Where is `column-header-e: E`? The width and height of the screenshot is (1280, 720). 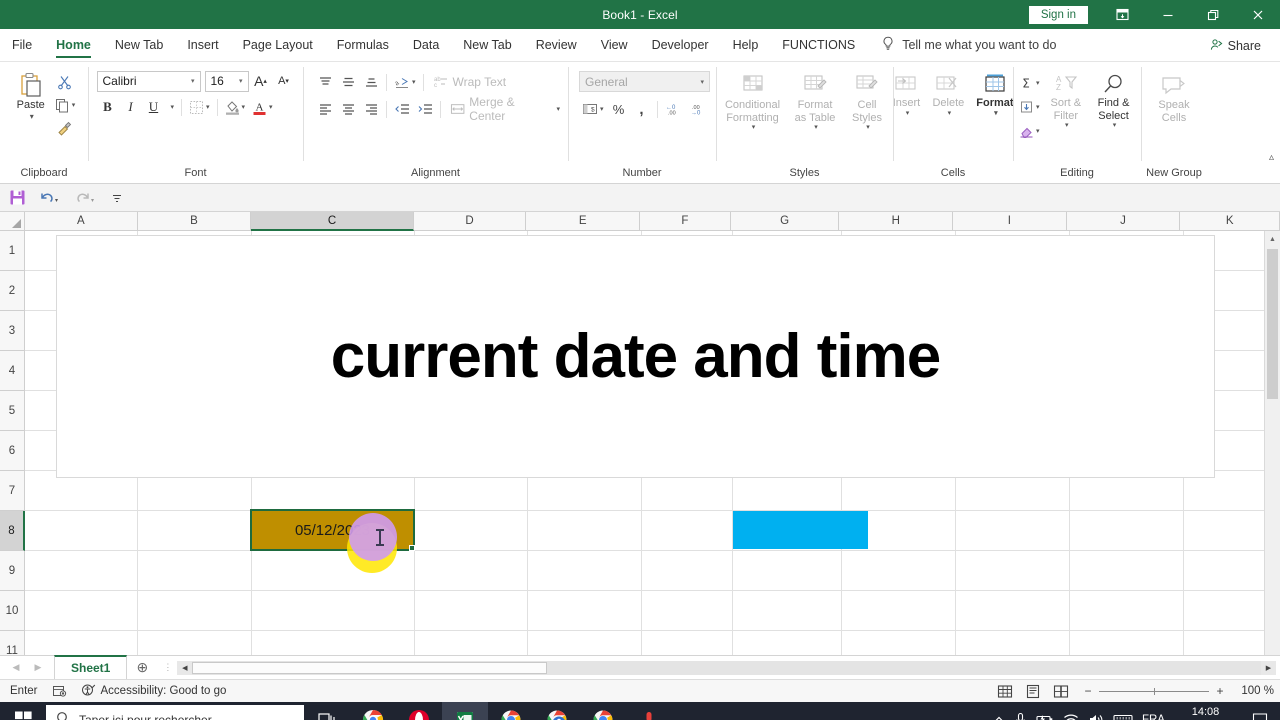
column-header-e: E is located at coordinates (583, 221).